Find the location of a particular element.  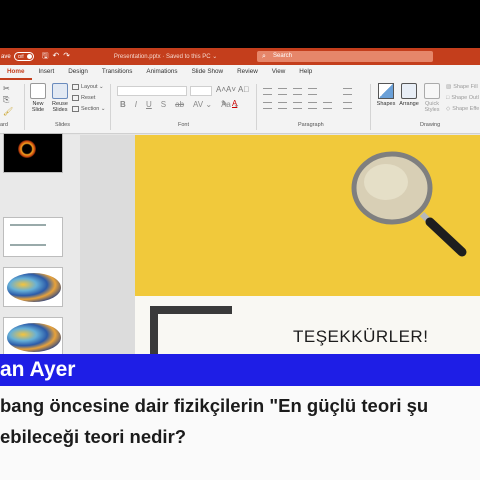

align-center-icon is located at coordinates (282, 105).